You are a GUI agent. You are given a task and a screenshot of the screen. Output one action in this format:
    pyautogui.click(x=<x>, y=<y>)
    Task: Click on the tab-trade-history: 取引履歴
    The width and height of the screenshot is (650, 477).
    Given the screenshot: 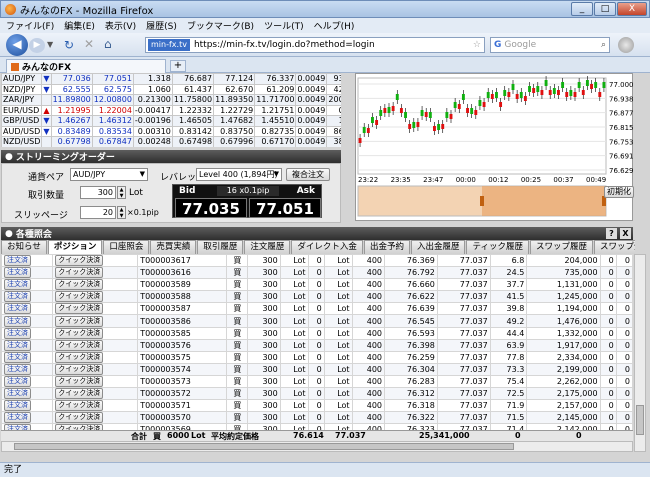 What is the action you would take?
    pyautogui.click(x=220, y=247)
    